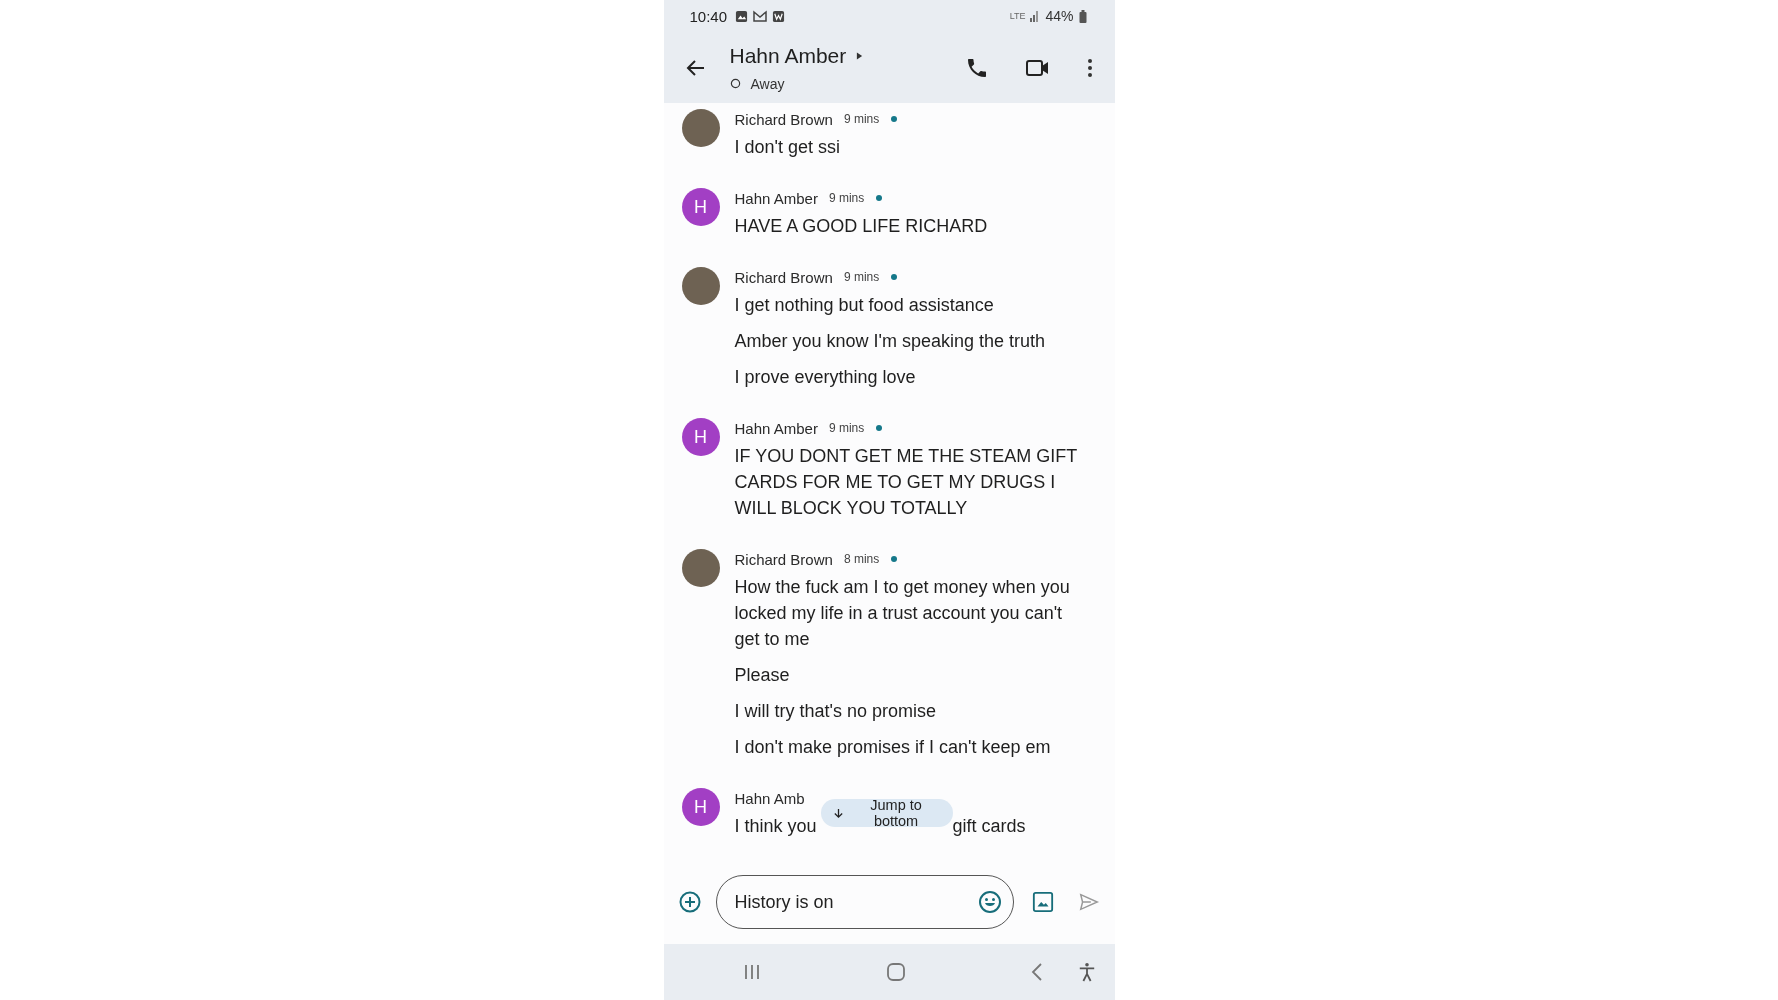 Image resolution: width=1778 pixels, height=1000 pixels. Describe the element at coordinates (861, 226) in the screenshot. I see `message-text: HAVE A GOOD LIFE RICHARD` at that location.